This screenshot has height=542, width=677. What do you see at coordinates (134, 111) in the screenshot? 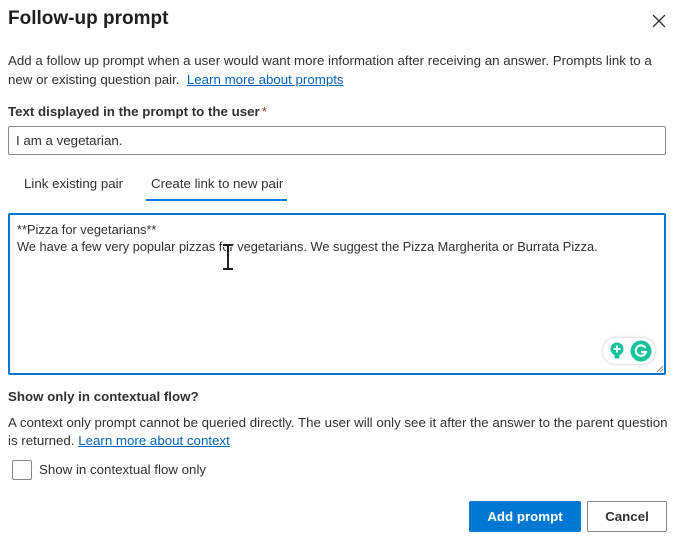
I see `prompt-text-label-text: Text displayed in the prompt to the user` at bounding box center [134, 111].